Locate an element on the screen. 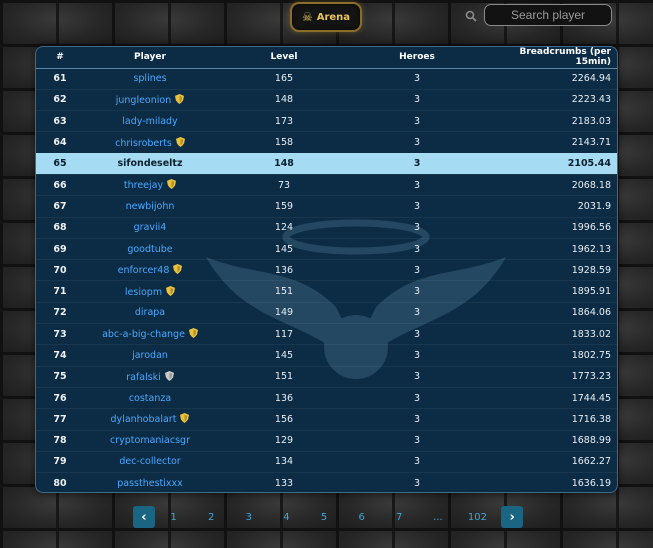  header-rank: # is located at coordinates (60, 58).